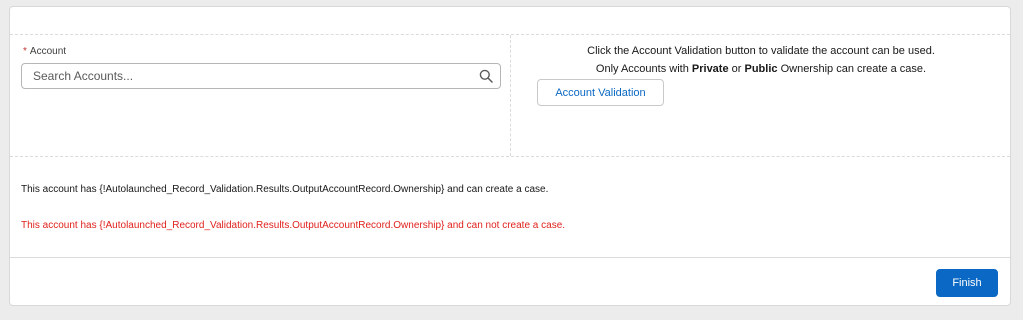  I want to click on ownership-text-suffix: Ownership can create a case., so click(852, 69).